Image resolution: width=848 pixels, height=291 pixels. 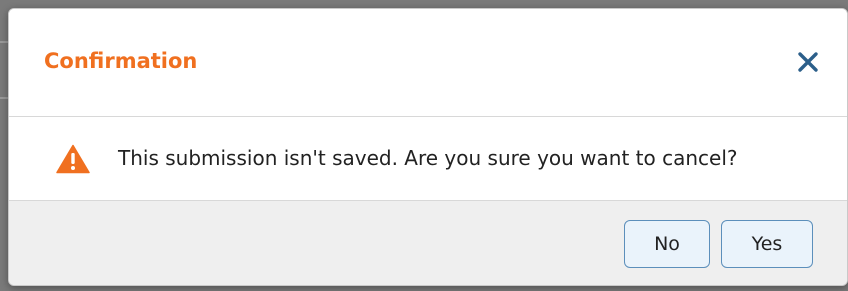 I want to click on close-icon, so click(x=808, y=62).